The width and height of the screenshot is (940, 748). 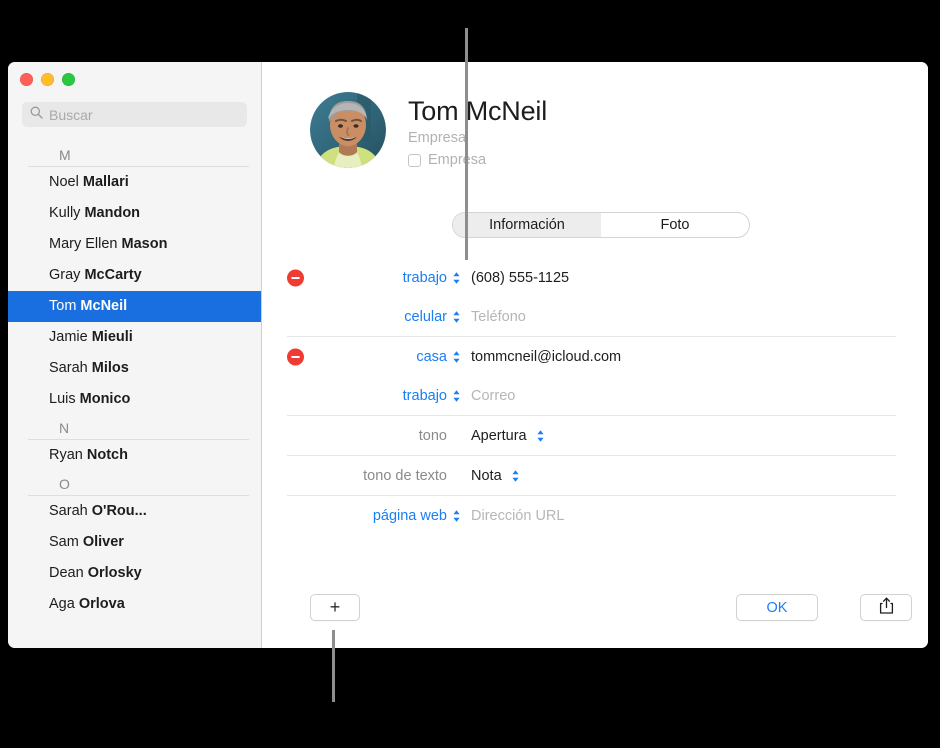 What do you see at coordinates (369, 317) in the screenshot?
I see `field-label: celular` at bounding box center [369, 317].